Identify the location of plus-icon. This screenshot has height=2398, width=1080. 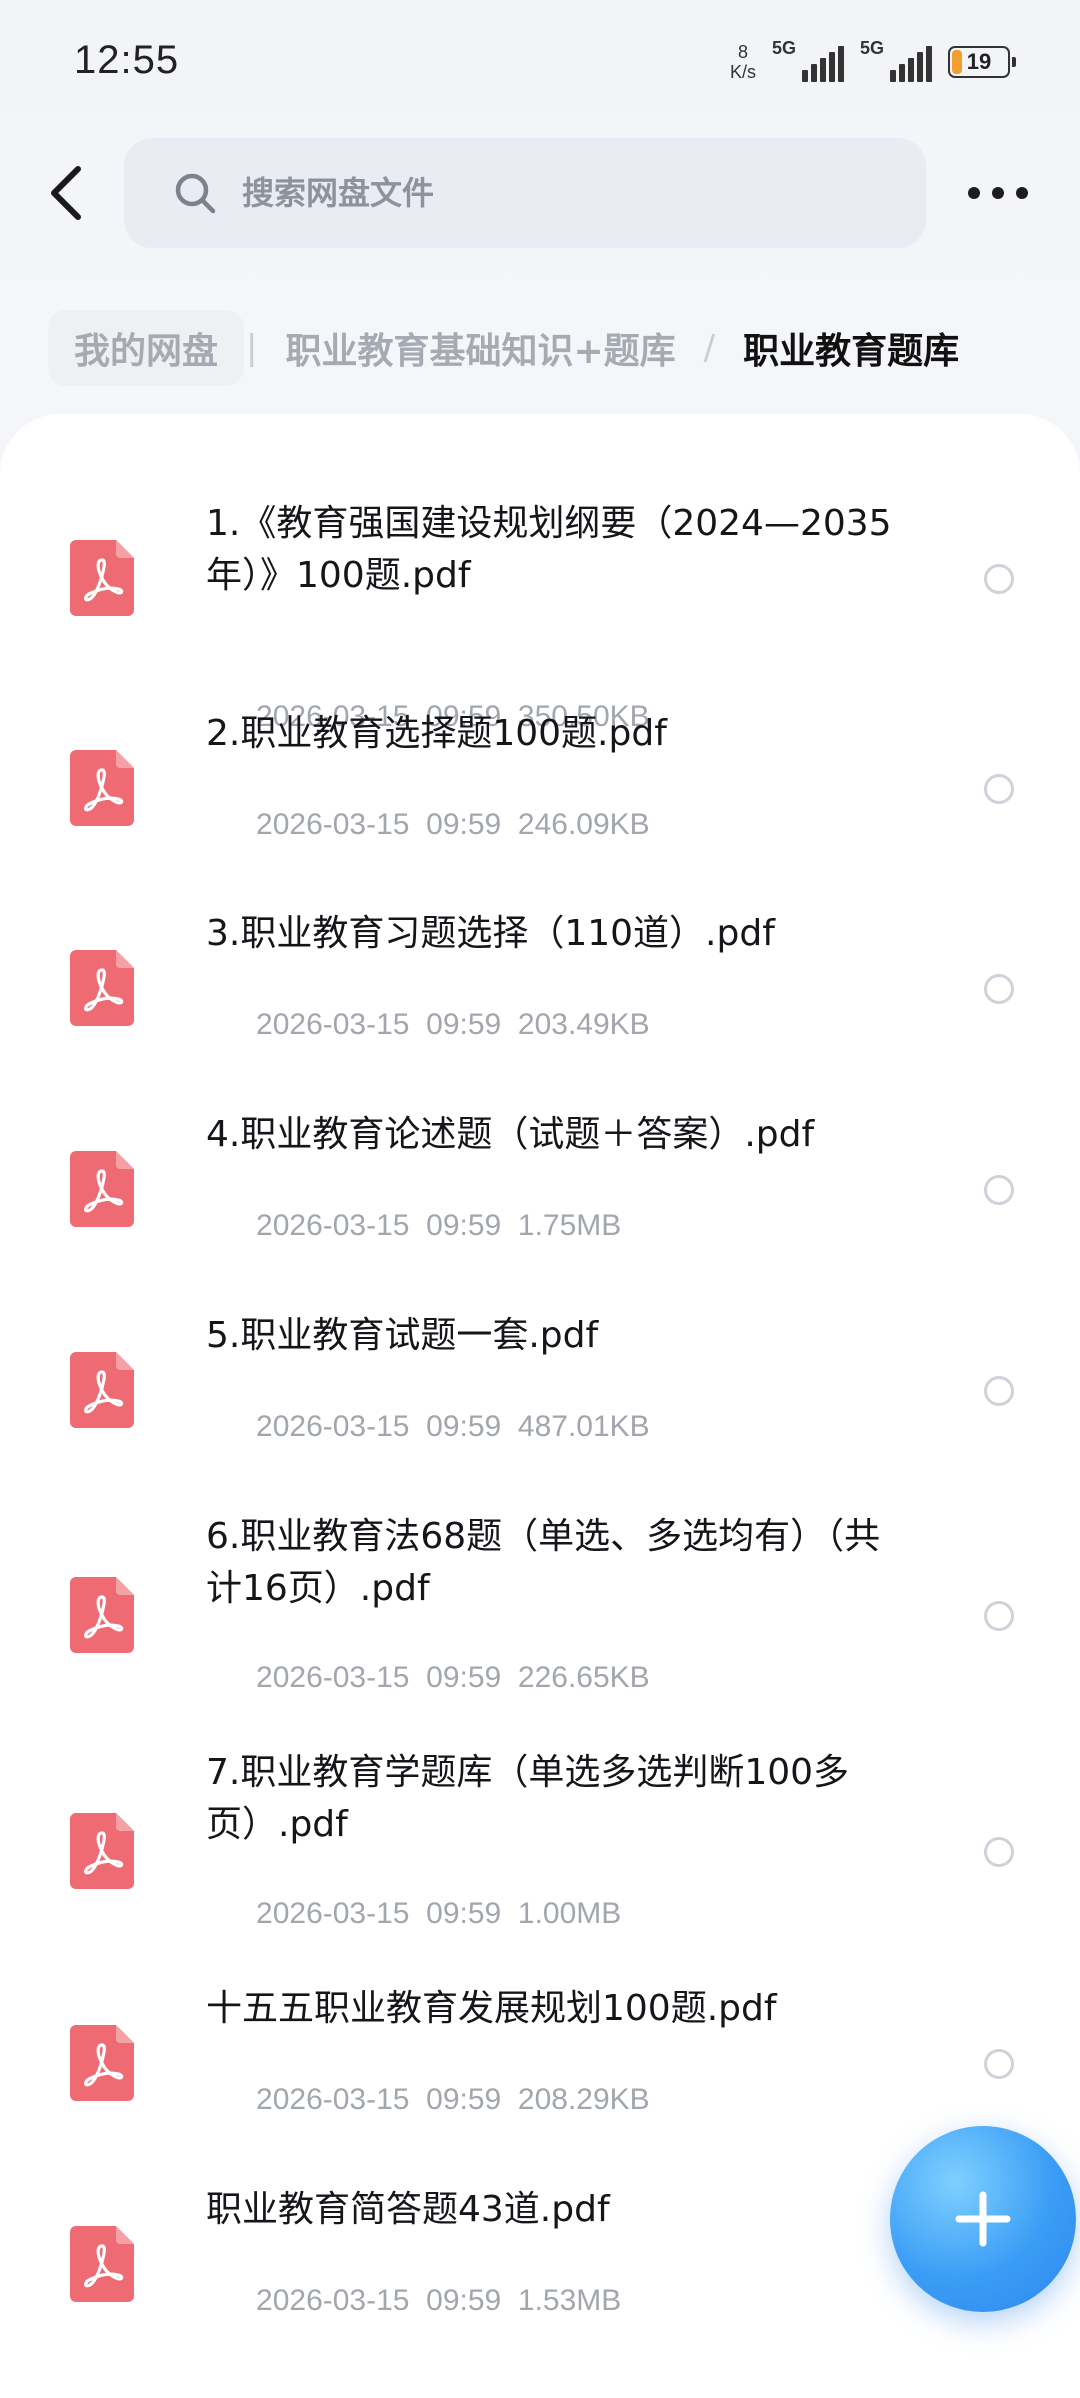
(983, 2219).